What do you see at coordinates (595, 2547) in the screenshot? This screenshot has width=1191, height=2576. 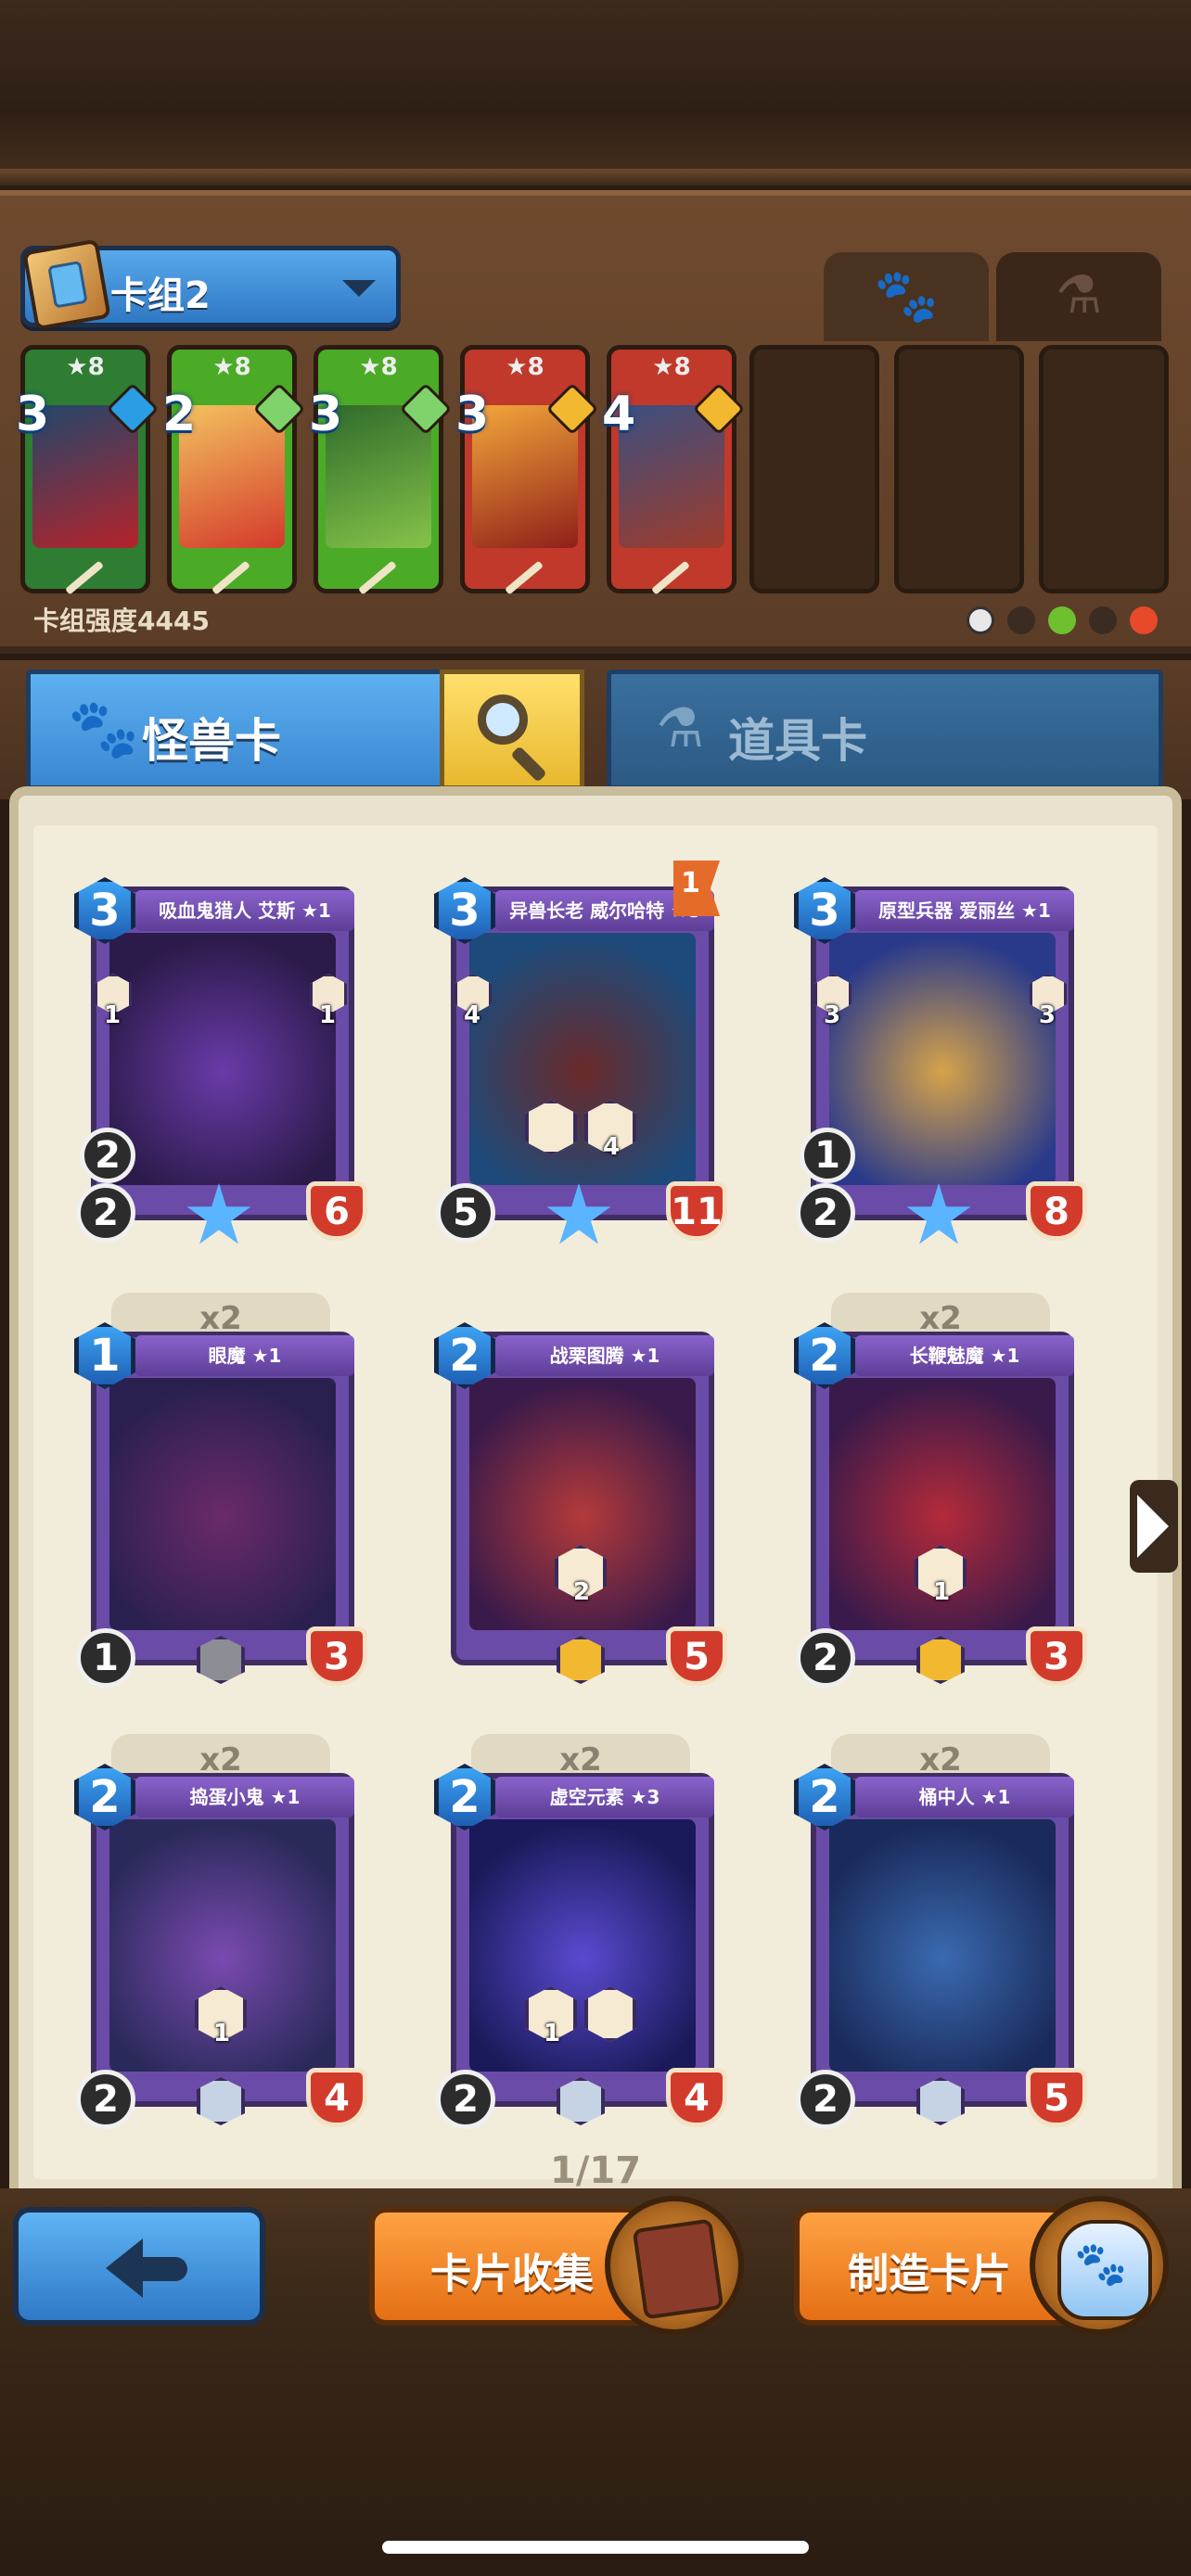 I see `home-indicator` at bounding box center [595, 2547].